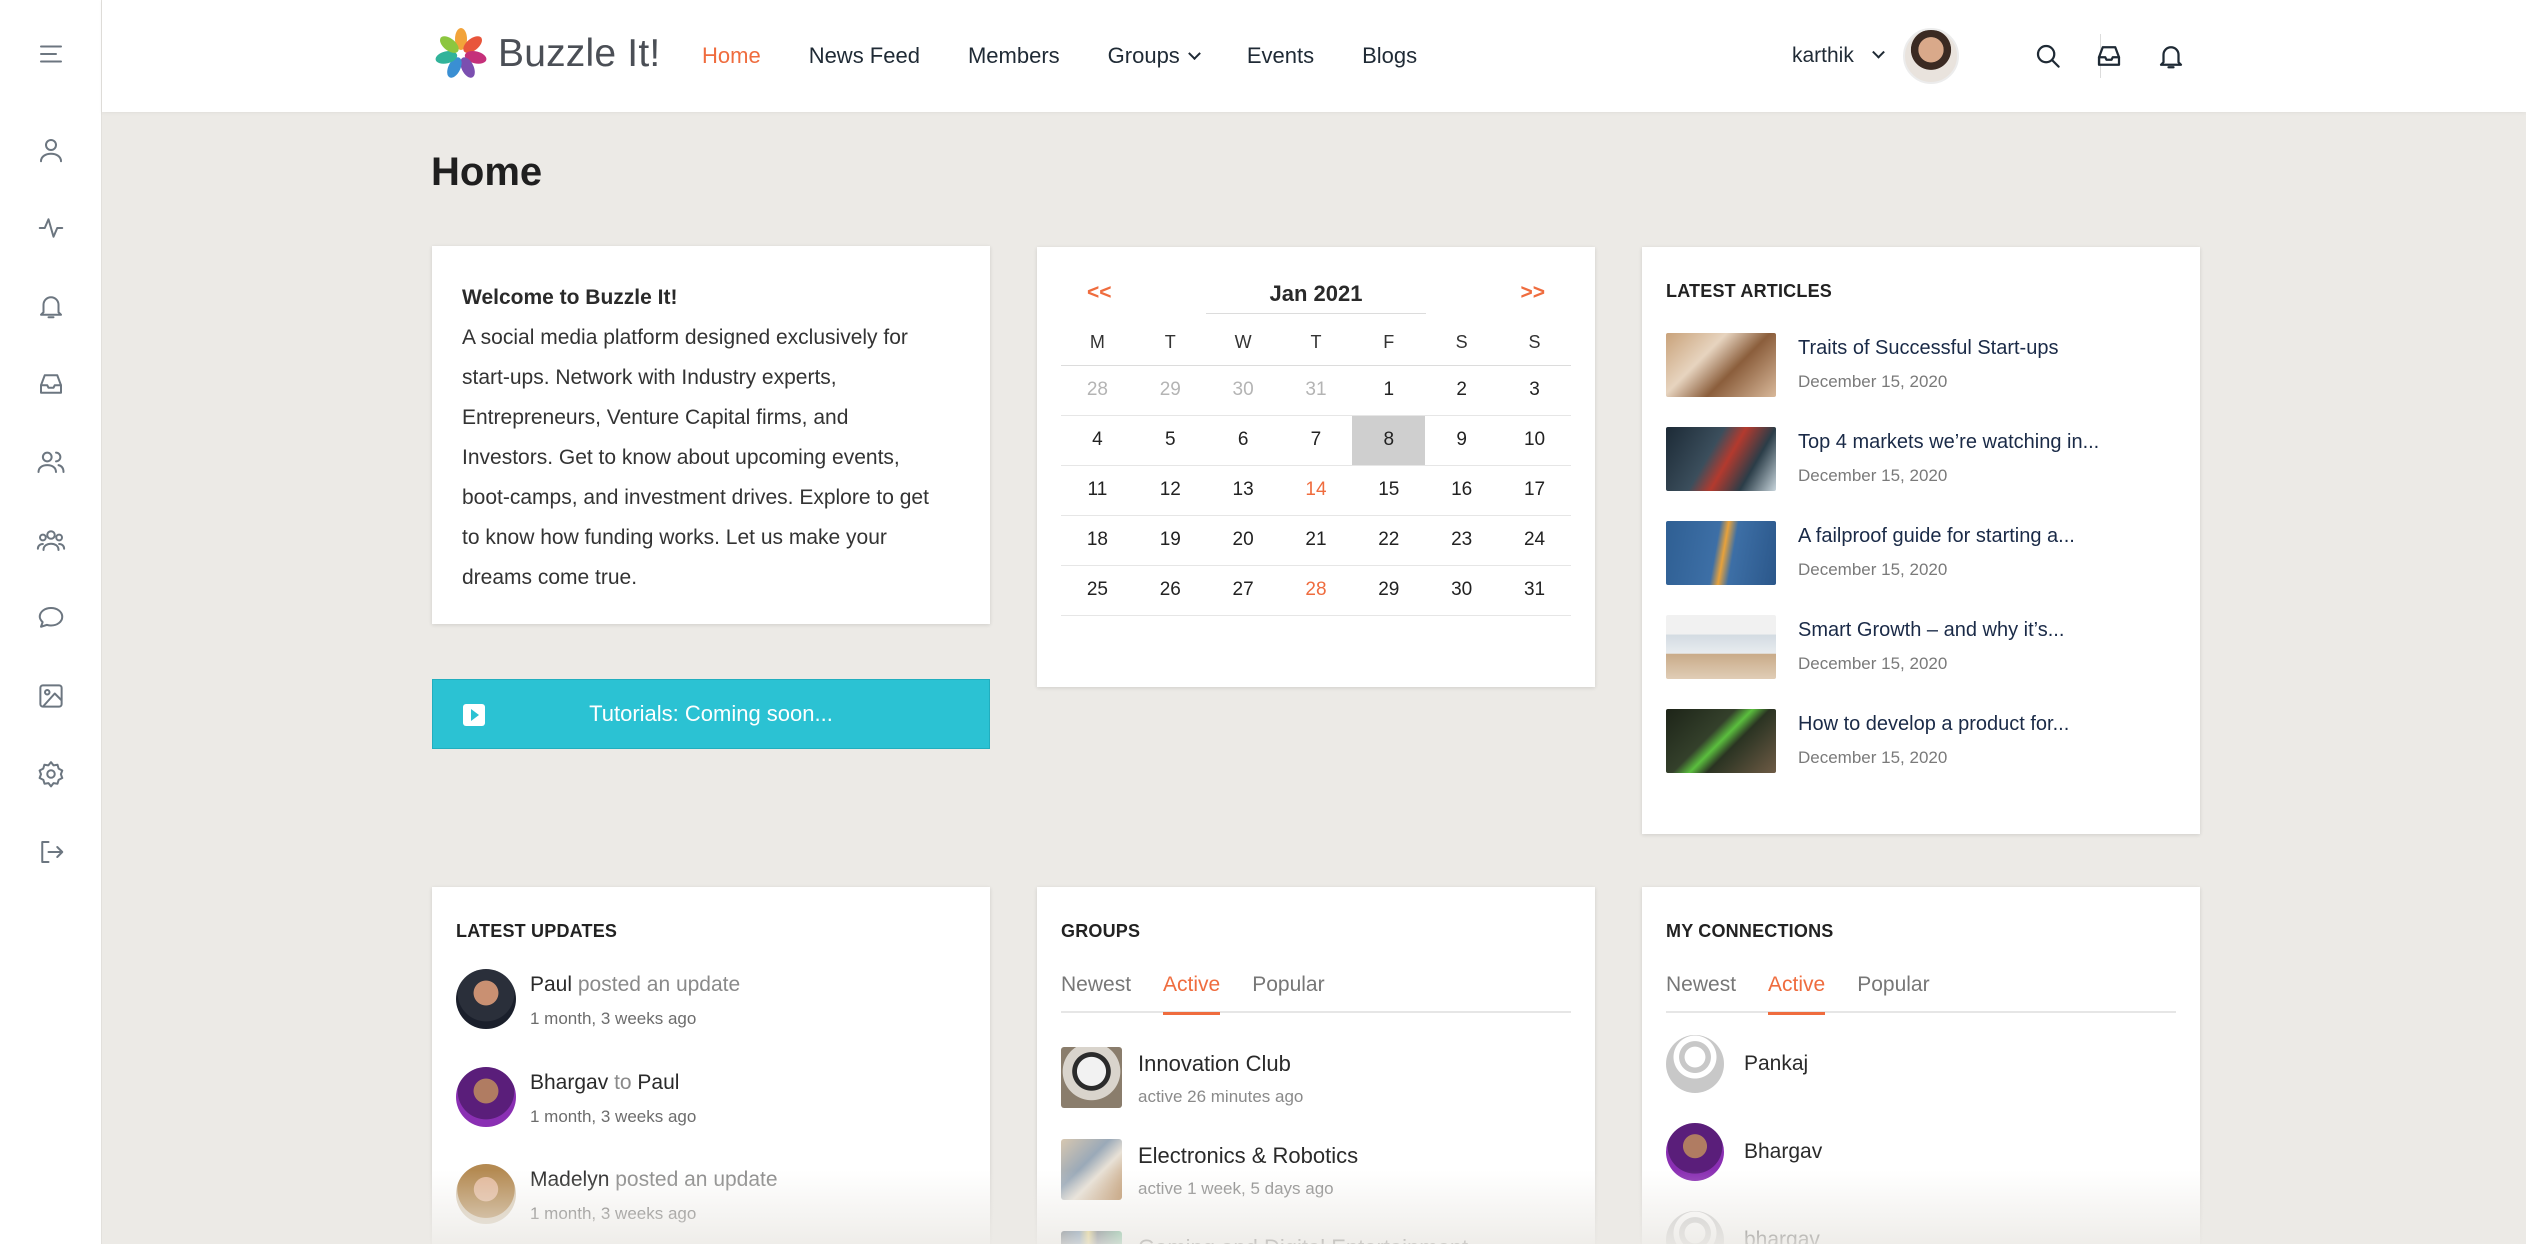  I want to click on connection-name: bhargav, so click(1782, 1236).